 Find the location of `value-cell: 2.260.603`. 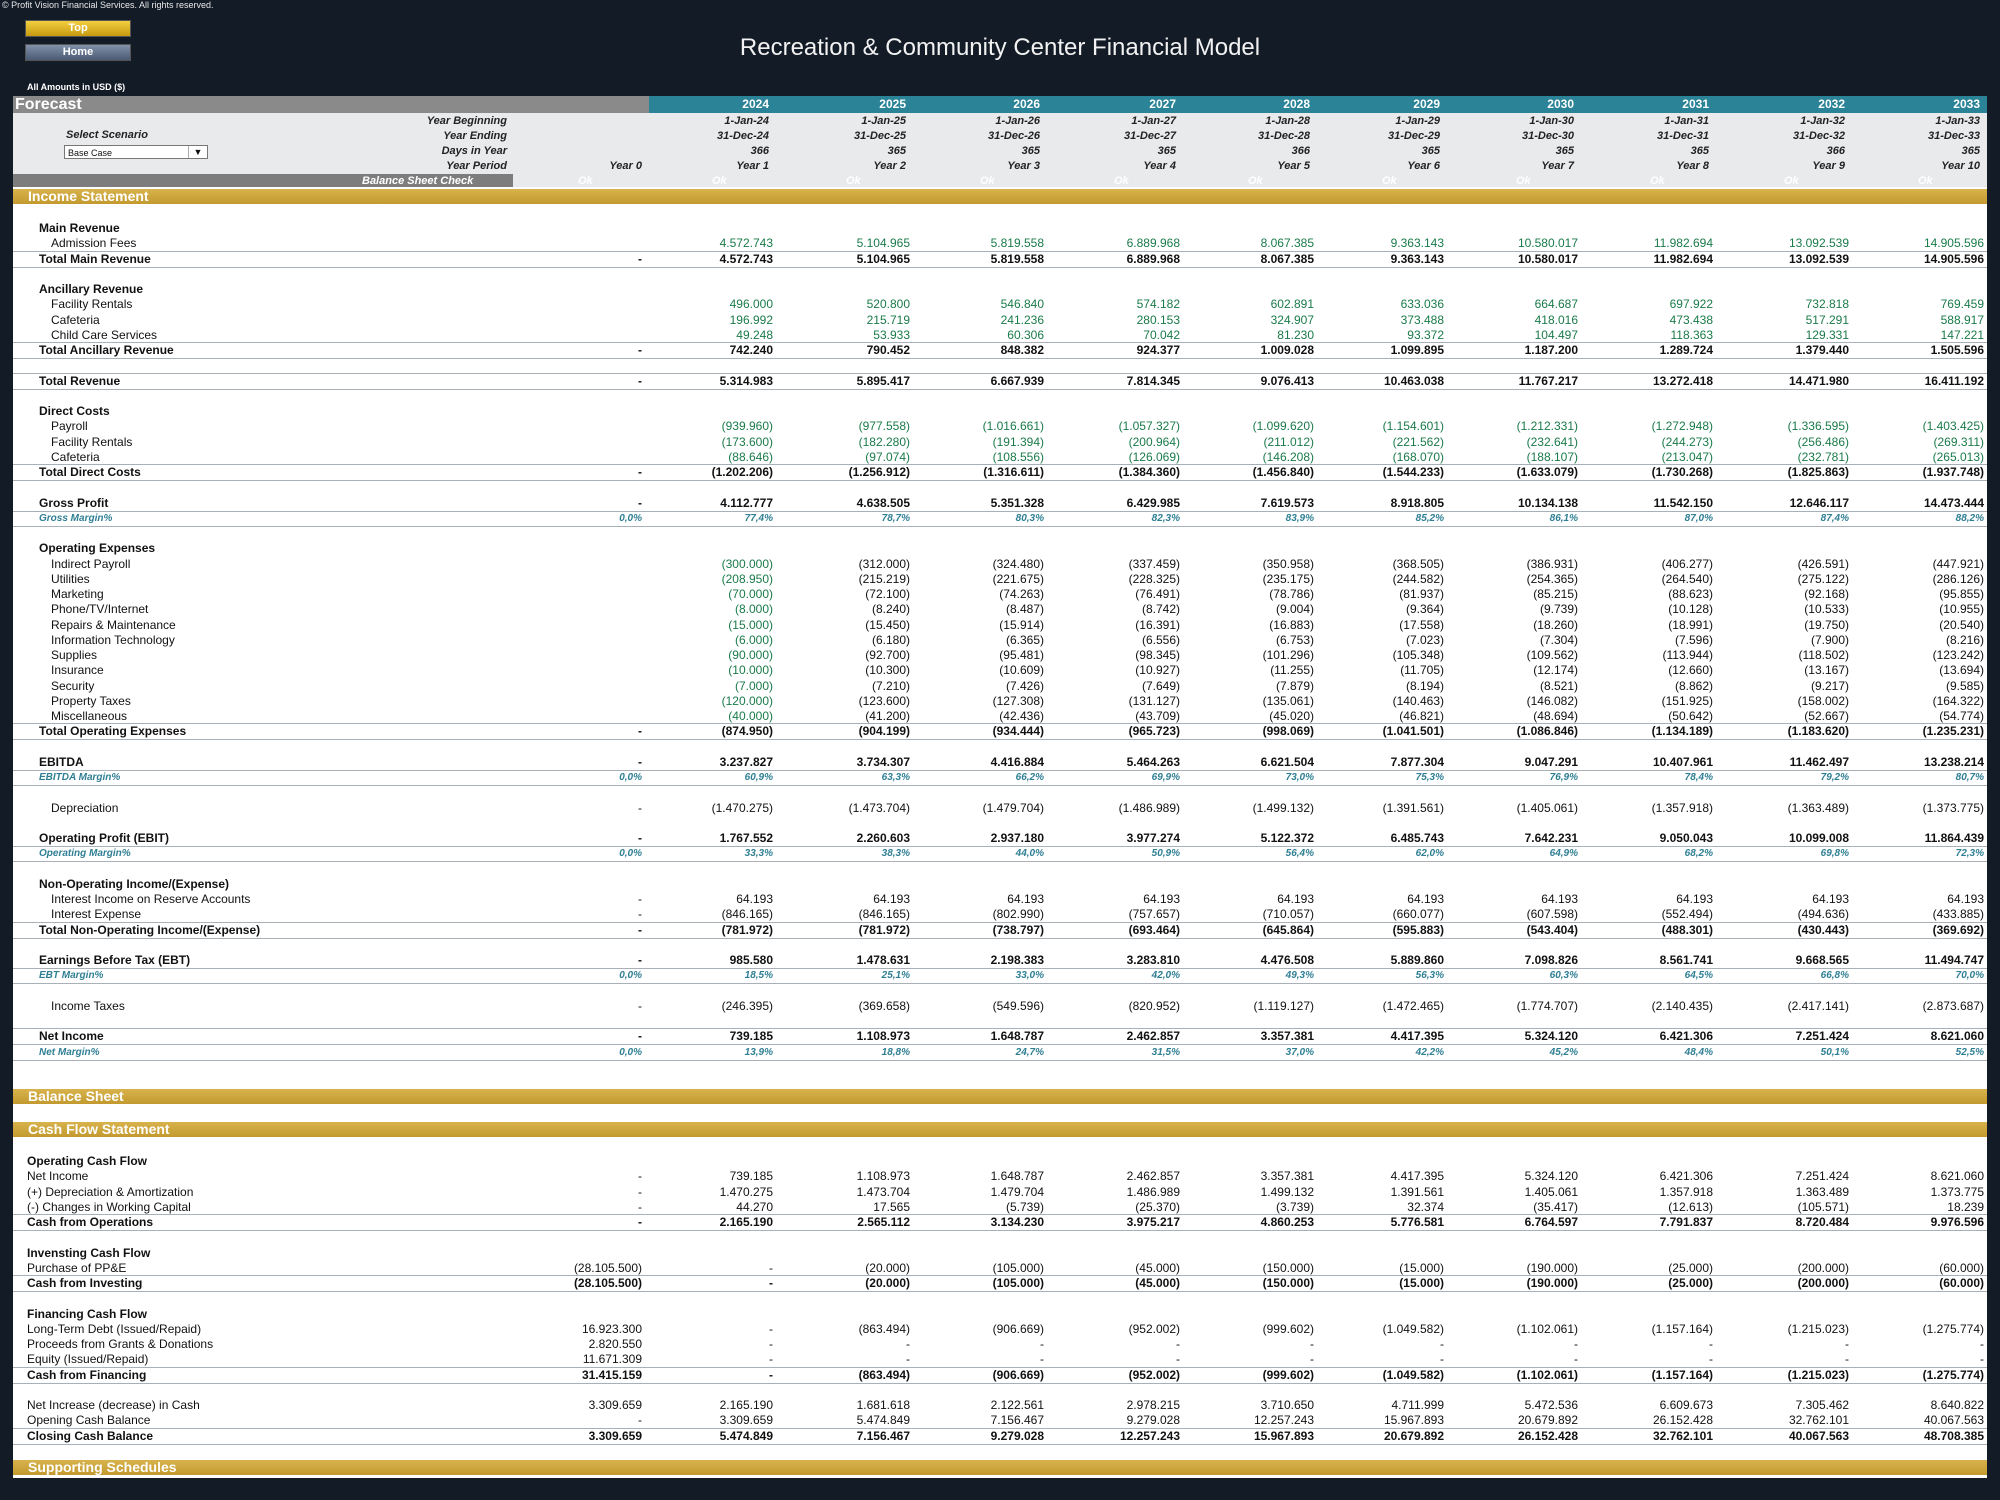

value-cell: 2.260.603 is located at coordinates (883, 838).